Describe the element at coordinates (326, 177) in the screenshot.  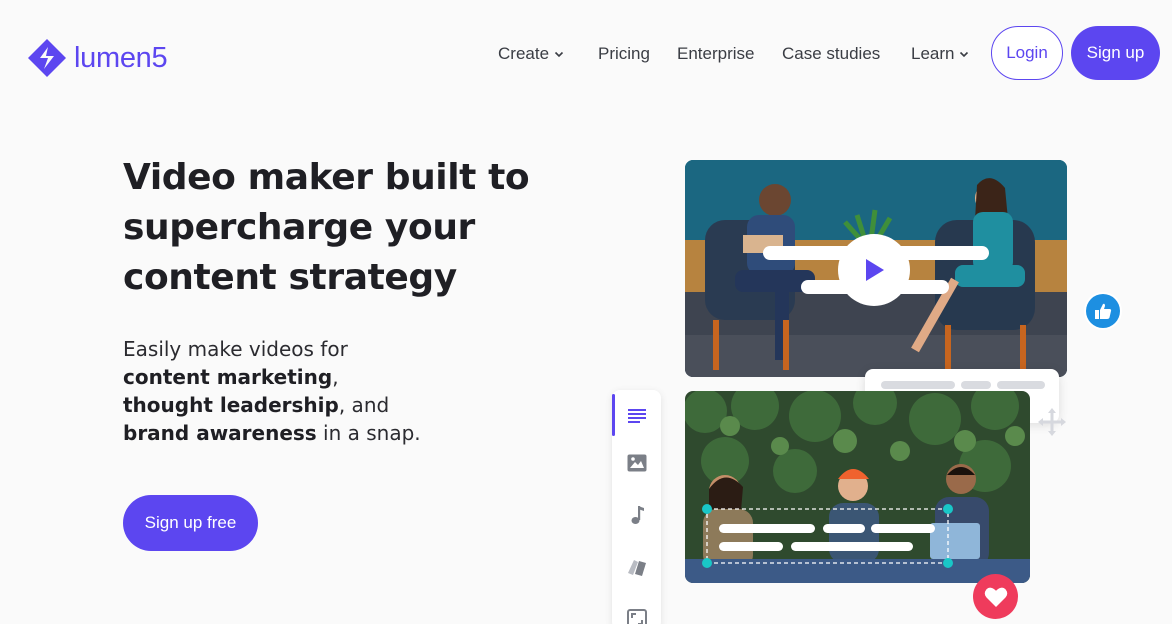
I see `headline-line: Video maker built to` at that location.